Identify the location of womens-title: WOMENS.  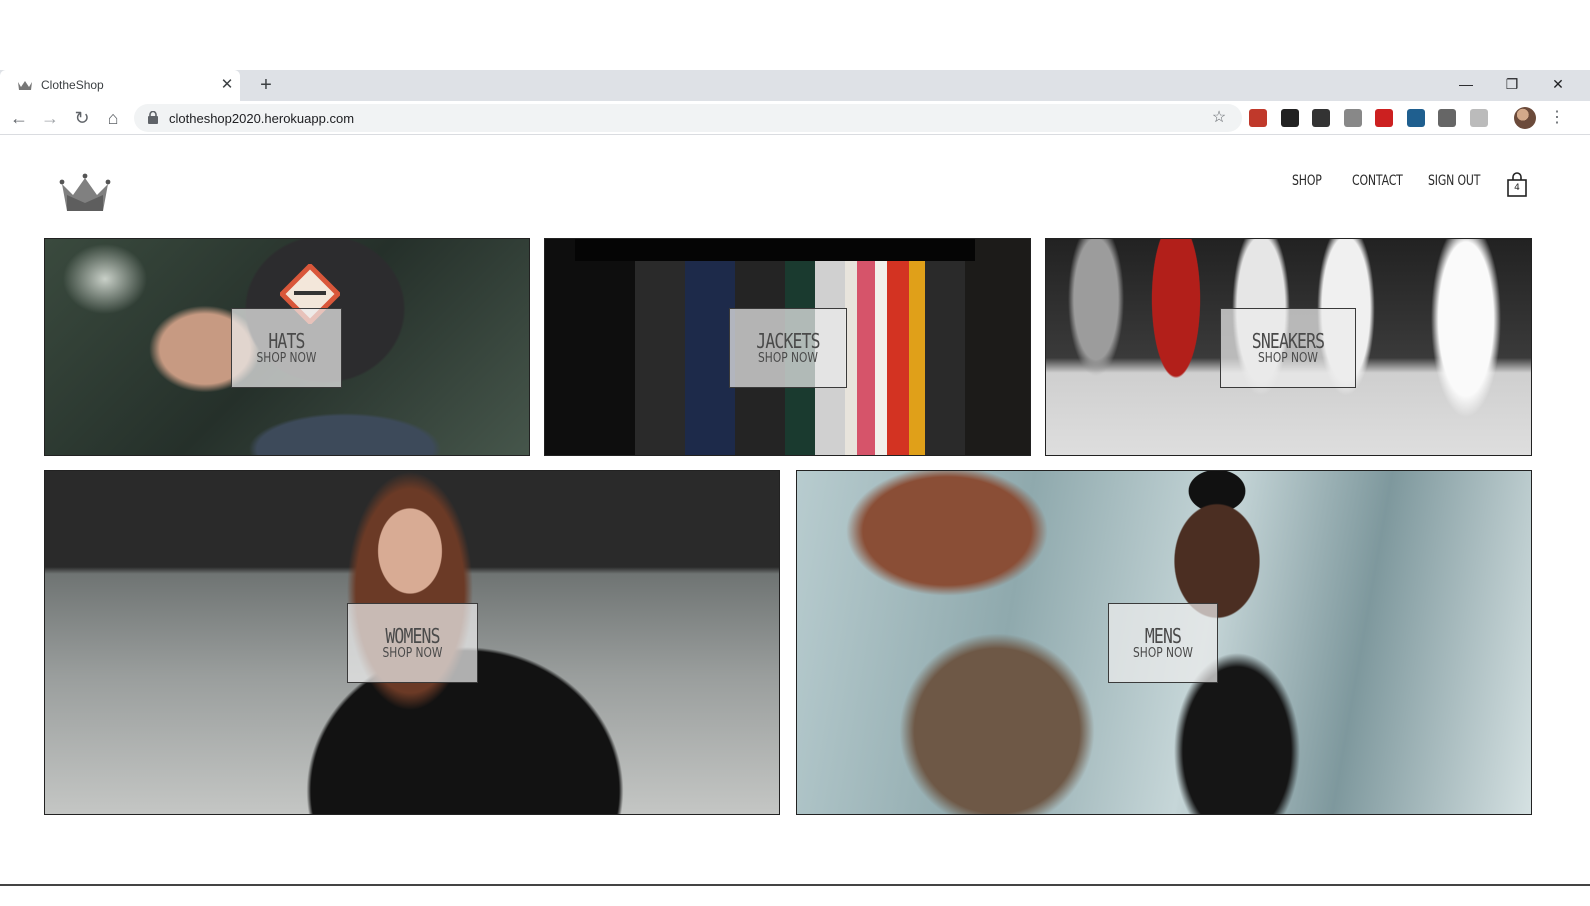
(412, 636).